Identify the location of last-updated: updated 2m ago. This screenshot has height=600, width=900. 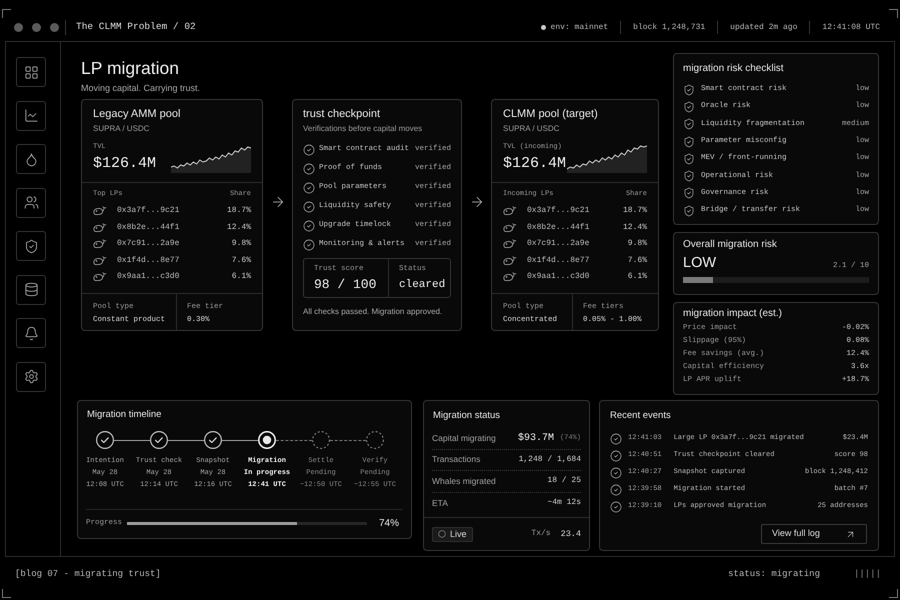
(764, 28).